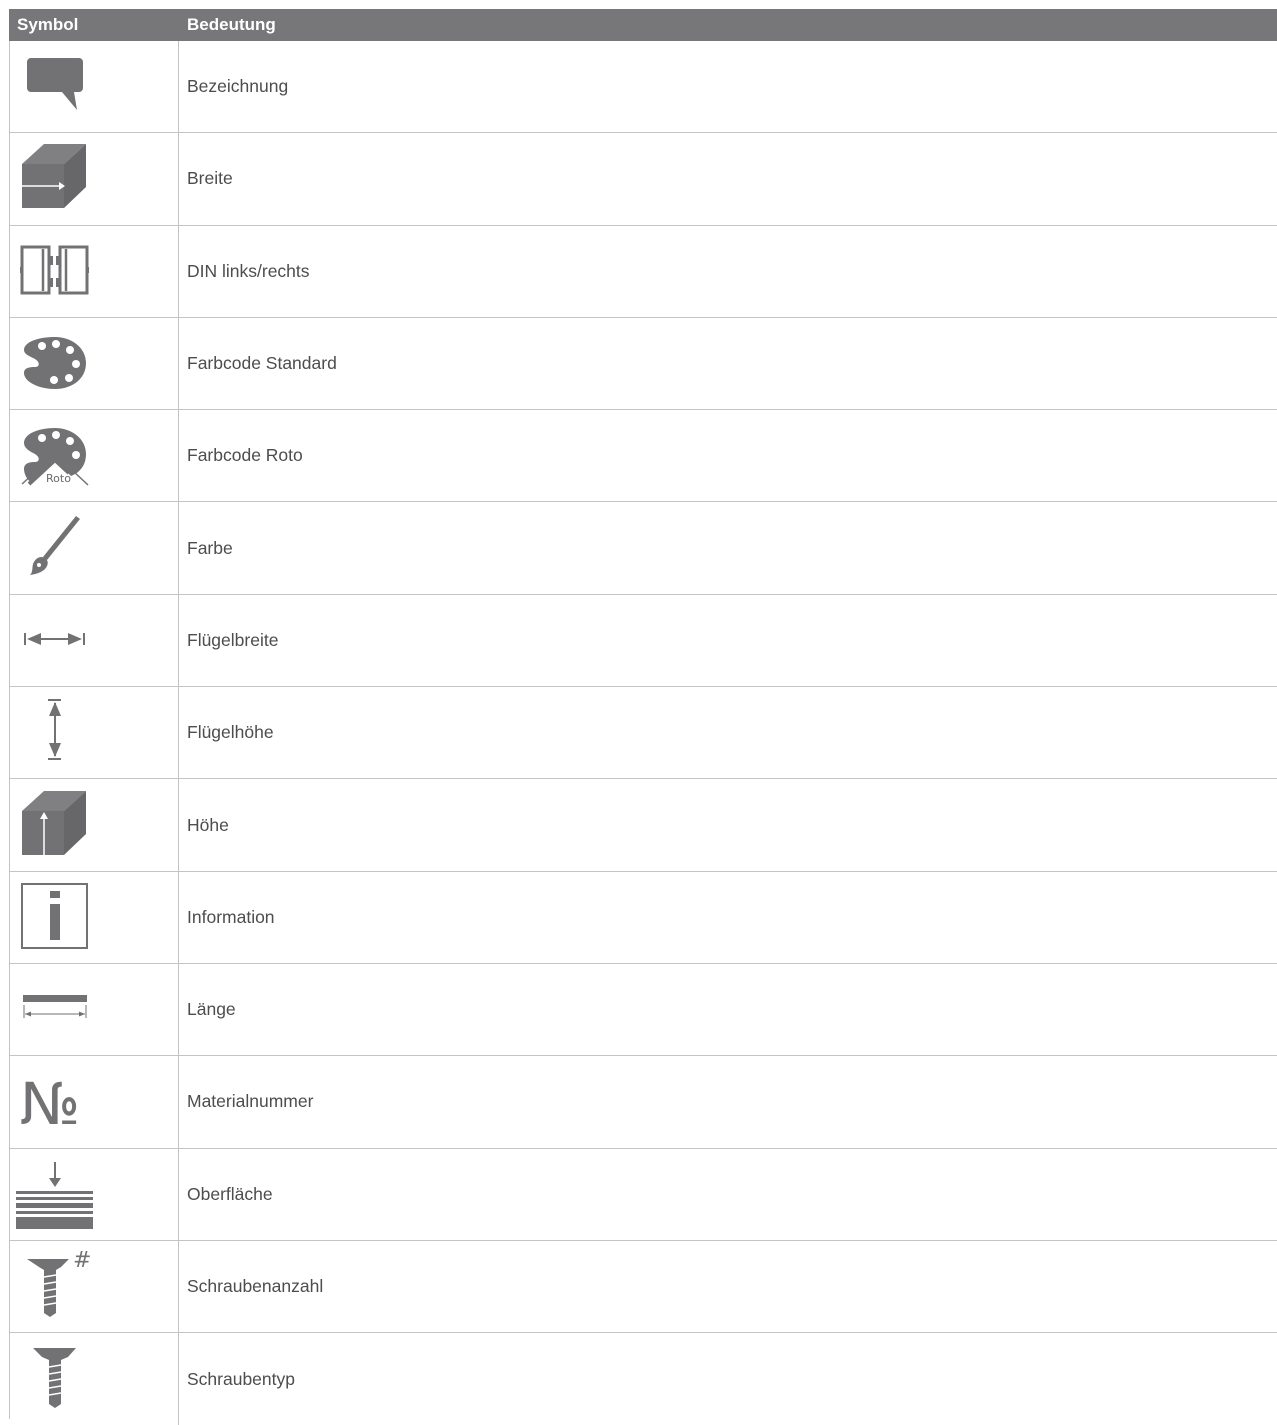 This screenshot has height=1425, width=1277. I want to click on row-label: Breite, so click(210, 178).